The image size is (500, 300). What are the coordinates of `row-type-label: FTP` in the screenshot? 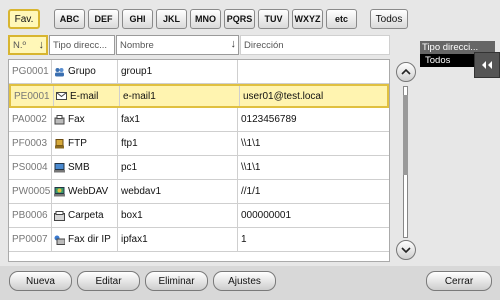 It's located at (77, 143).